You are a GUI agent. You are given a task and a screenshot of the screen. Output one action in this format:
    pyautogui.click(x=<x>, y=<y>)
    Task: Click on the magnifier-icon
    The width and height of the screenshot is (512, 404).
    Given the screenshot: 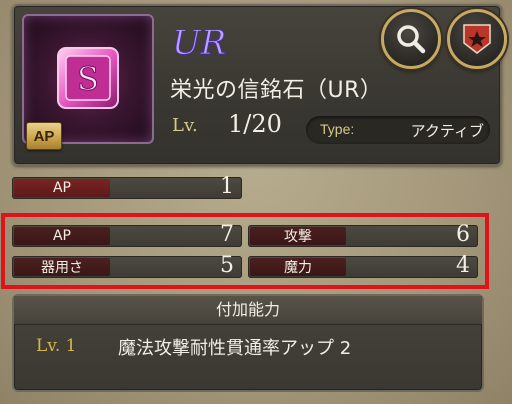 What is the action you would take?
    pyautogui.click(x=411, y=39)
    